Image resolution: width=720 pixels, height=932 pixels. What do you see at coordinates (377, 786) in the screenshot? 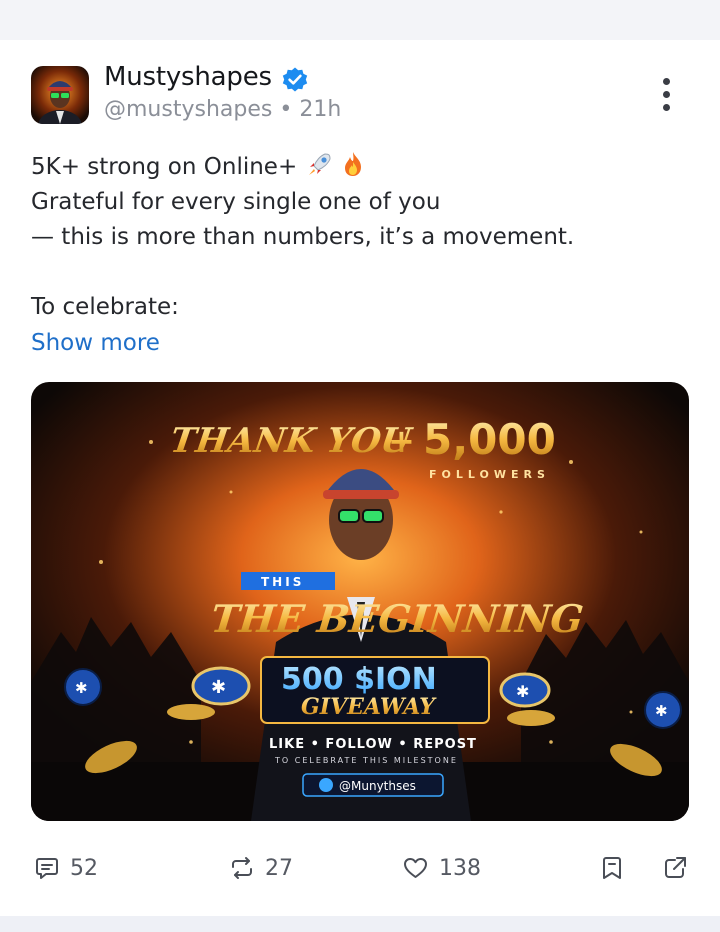
I see `image-tag: @Munythses` at bounding box center [377, 786].